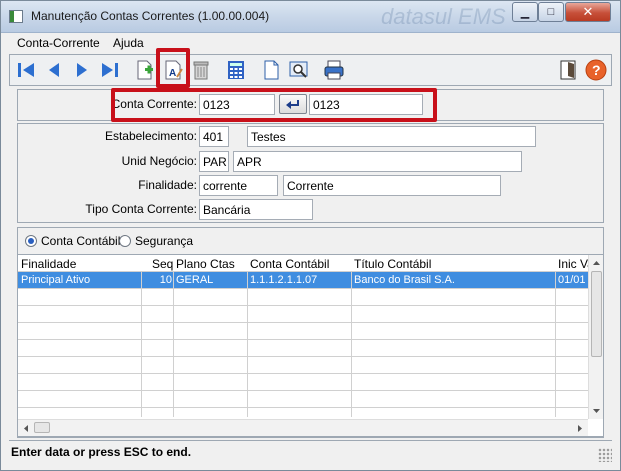 This screenshot has width=621, height=471. What do you see at coordinates (16, 16) in the screenshot?
I see `app-icon` at bounding box center [16, 16].